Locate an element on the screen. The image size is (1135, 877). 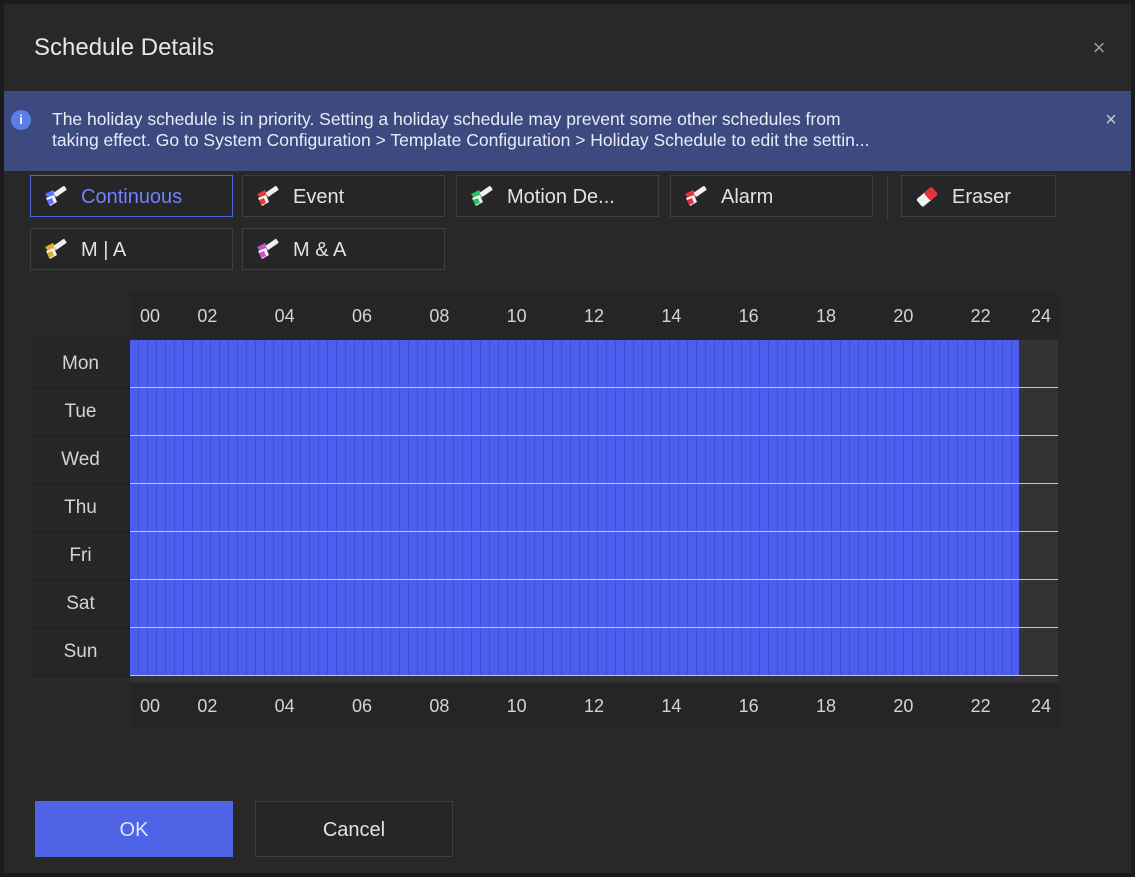
tool-label: M | A is located at coordinates (104, 250).